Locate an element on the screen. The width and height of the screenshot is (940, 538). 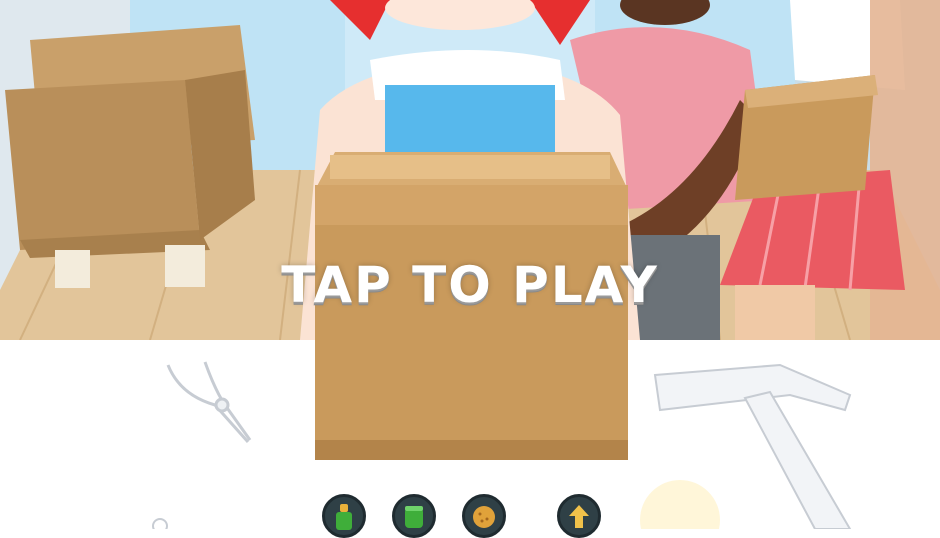
tray-button-upgrade is located at coordinates (579, 516).